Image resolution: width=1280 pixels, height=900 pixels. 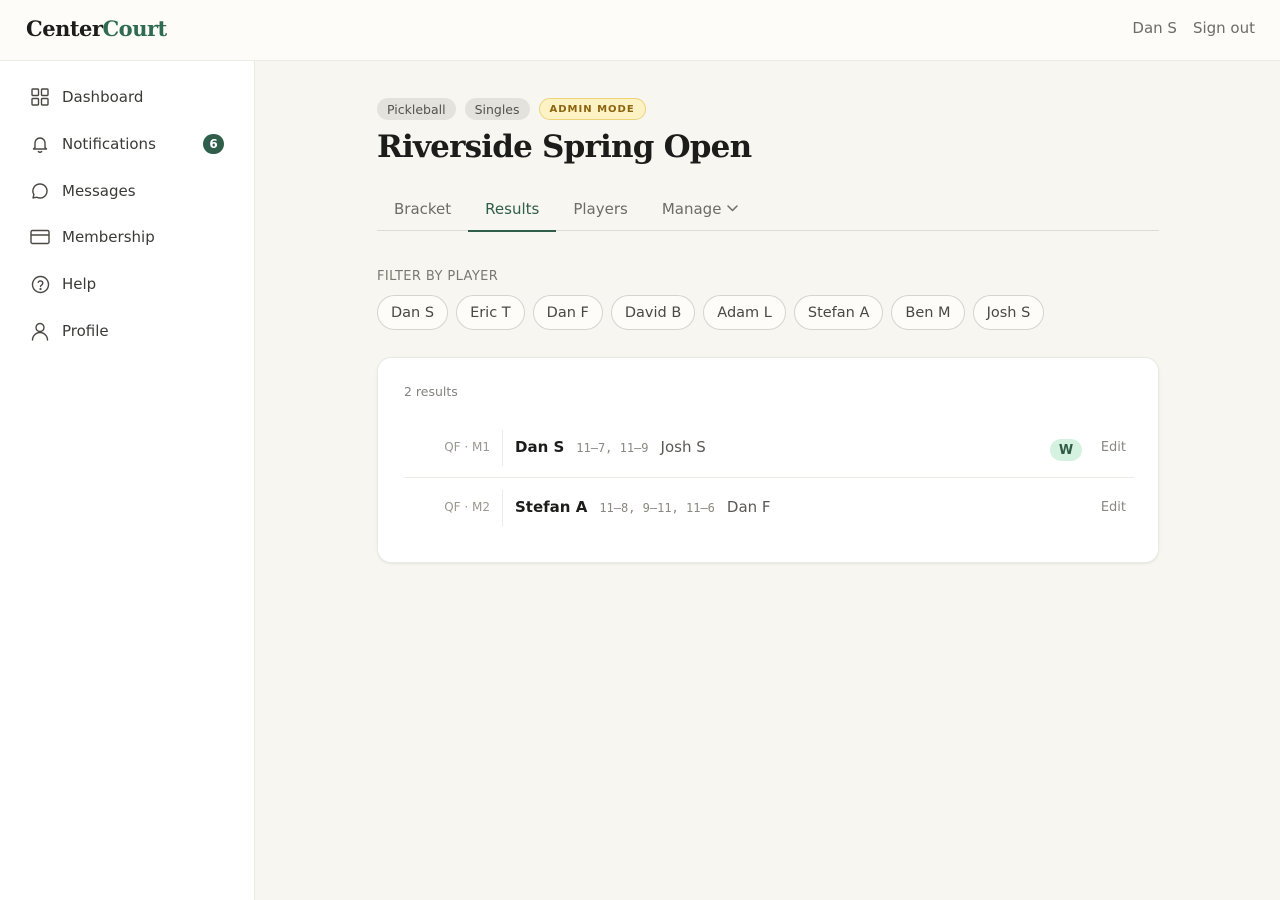 I want to click on match-score: 11–8, 9–11, 11–6, so click(x=657, y=508).